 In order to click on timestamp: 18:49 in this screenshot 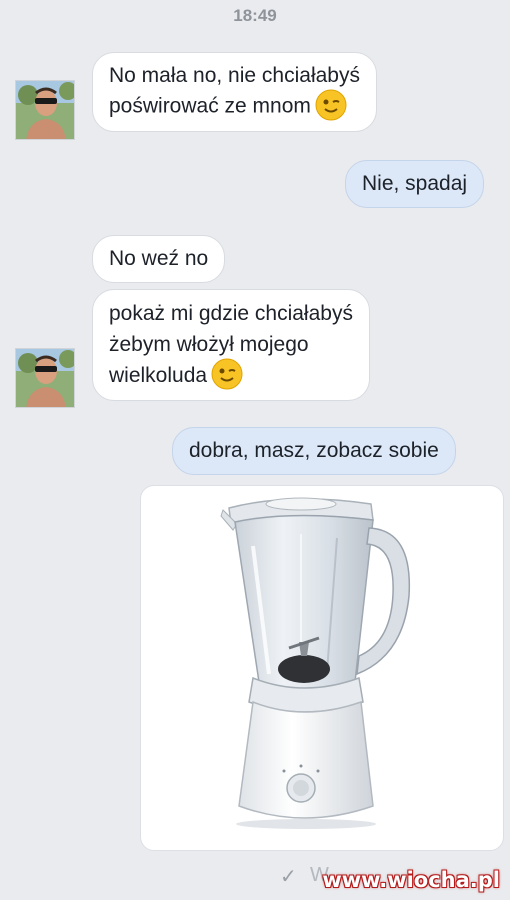, I will do `click(255, 15)`.